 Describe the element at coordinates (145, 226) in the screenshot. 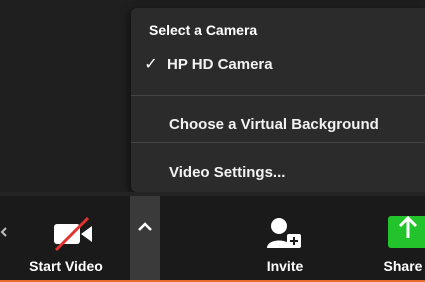

I see `chevron-up-icon` at that location.